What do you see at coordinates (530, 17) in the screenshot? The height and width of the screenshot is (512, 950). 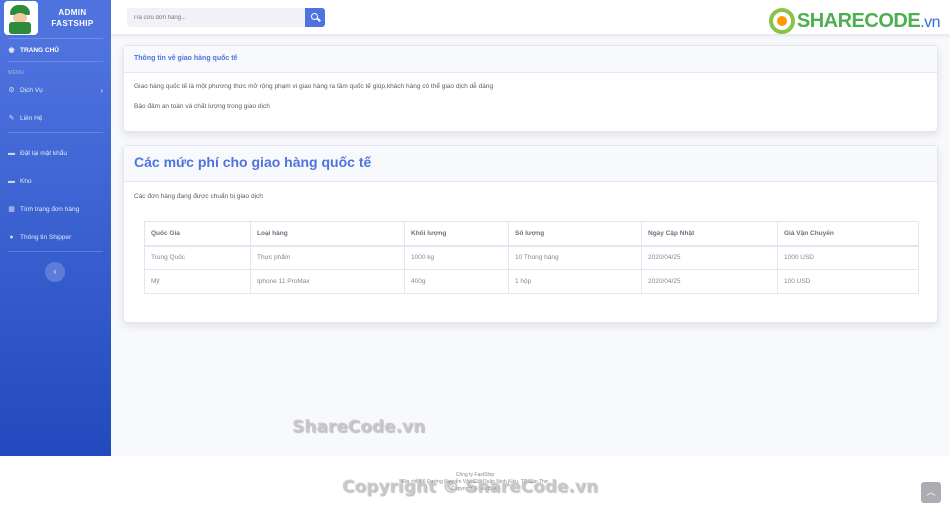 I see `topbar: SHARECODE.vn` at bounding box center [530, 17].